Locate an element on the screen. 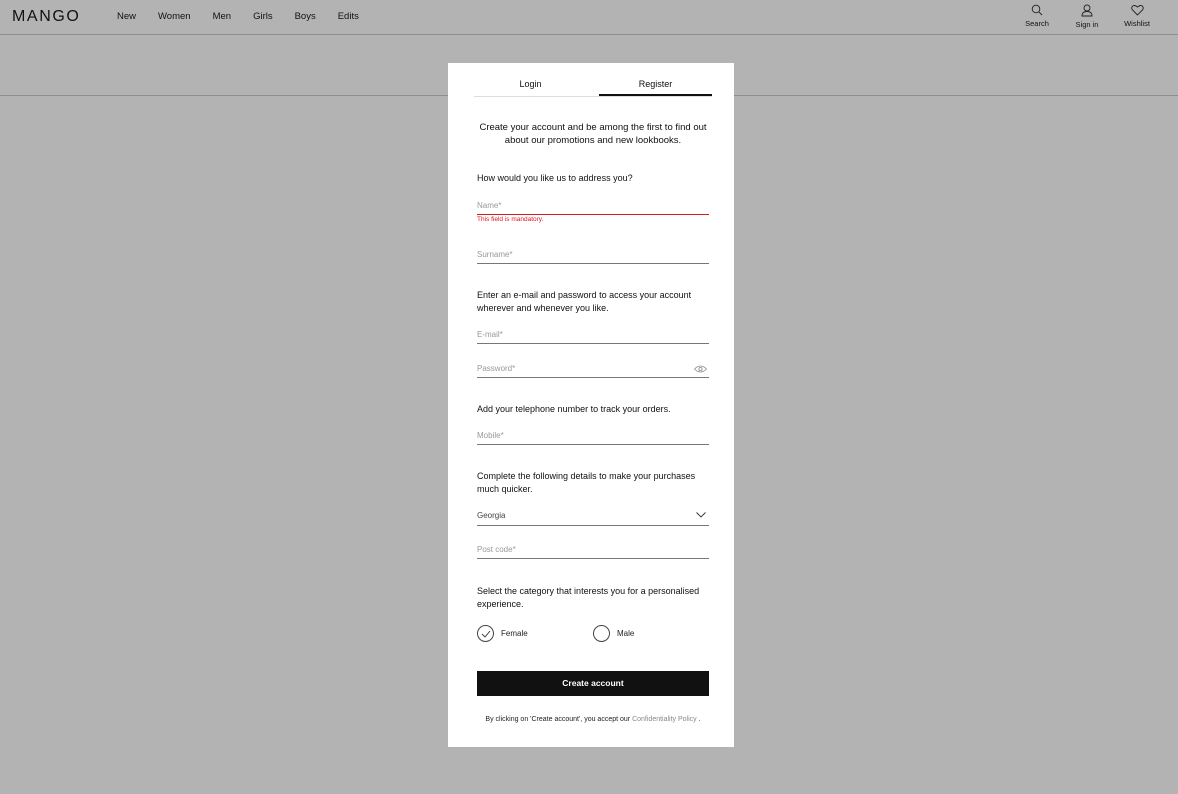  search-icon is located at coordinates (1037, 10).